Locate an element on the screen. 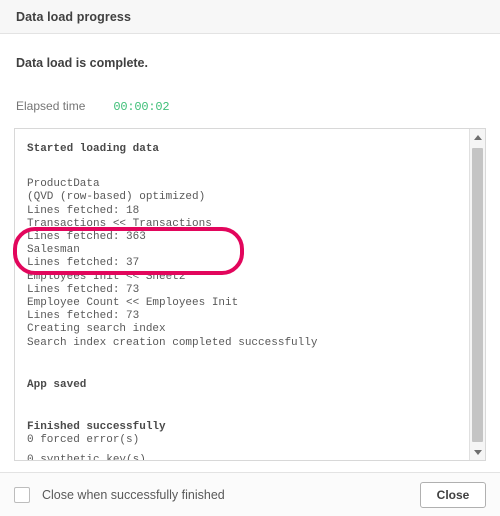 This screenshot has width=500, height=516. log-line: Employee Count << Employees Init is located at coordinates (133, 303).